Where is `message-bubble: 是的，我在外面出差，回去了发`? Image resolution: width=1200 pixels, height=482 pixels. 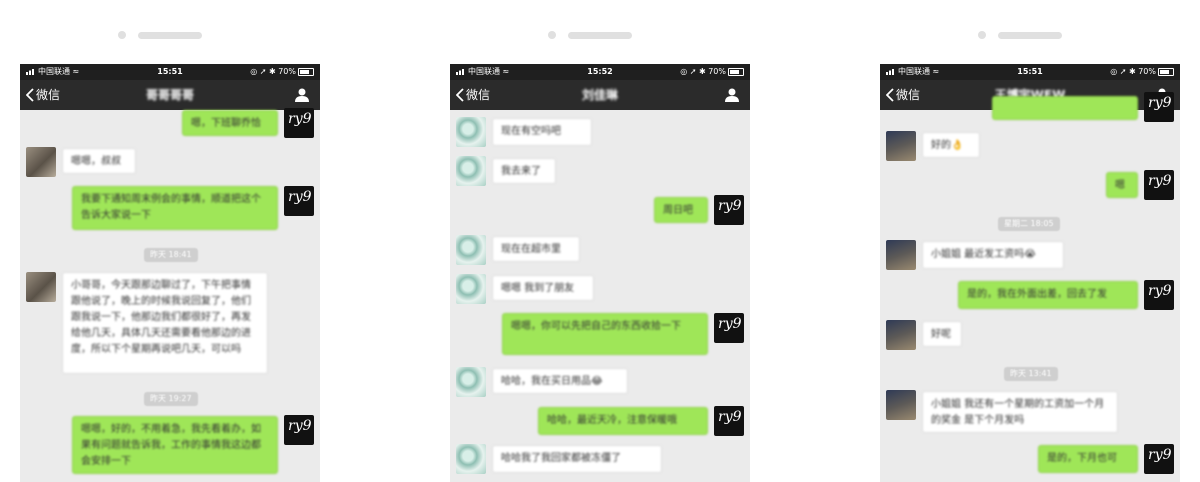 message-bubble: 是的，我在外面出差，回去了发 is located at coordinates (1048, 295).